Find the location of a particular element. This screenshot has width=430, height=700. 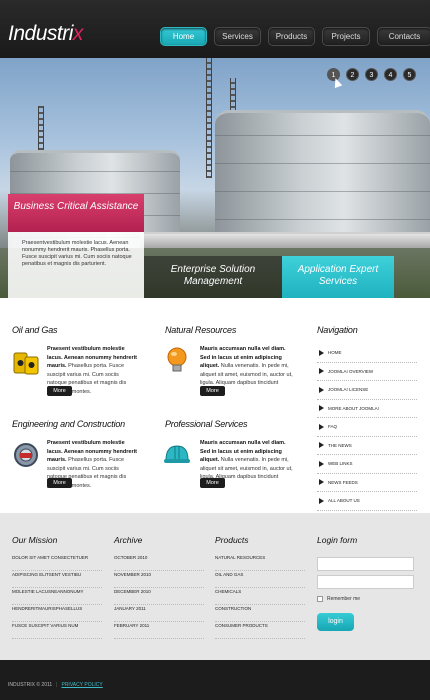

nav-link-all-about-us: ALL ABOUT US is located at coordinates (367, 501).